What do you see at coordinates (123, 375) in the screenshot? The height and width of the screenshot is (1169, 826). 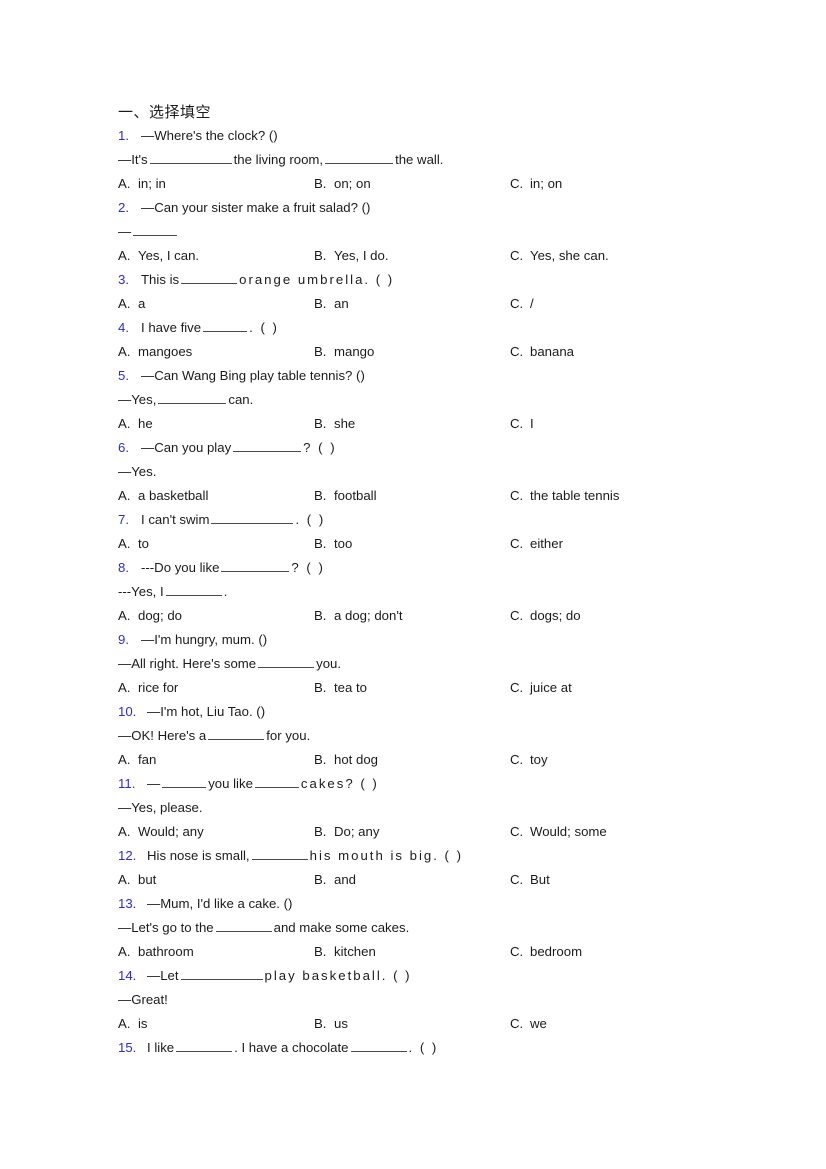 I see `question-number: 5.` at bounding box center [123, 375].